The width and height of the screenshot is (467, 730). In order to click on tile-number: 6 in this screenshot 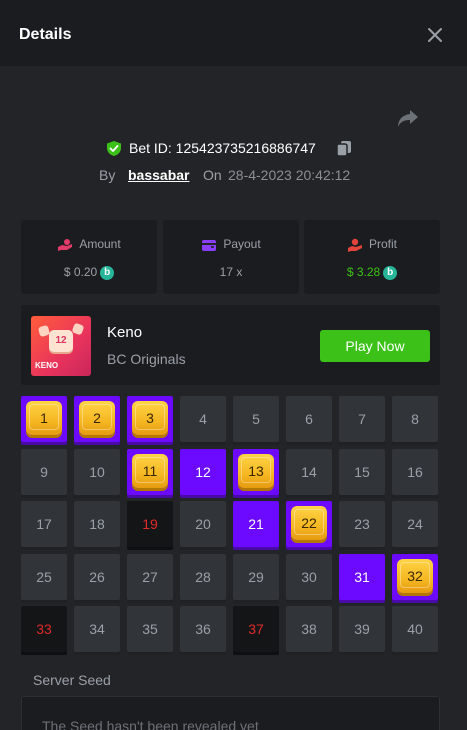, I will do `click(309, 419)`.